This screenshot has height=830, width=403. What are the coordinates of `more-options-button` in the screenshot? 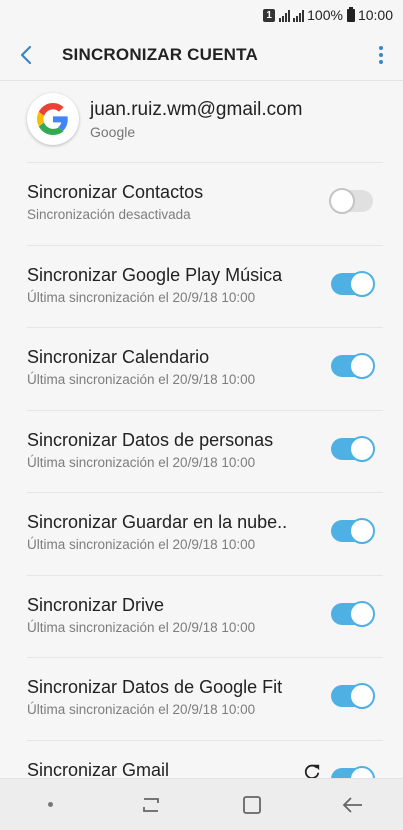 It's located at (381, 55).